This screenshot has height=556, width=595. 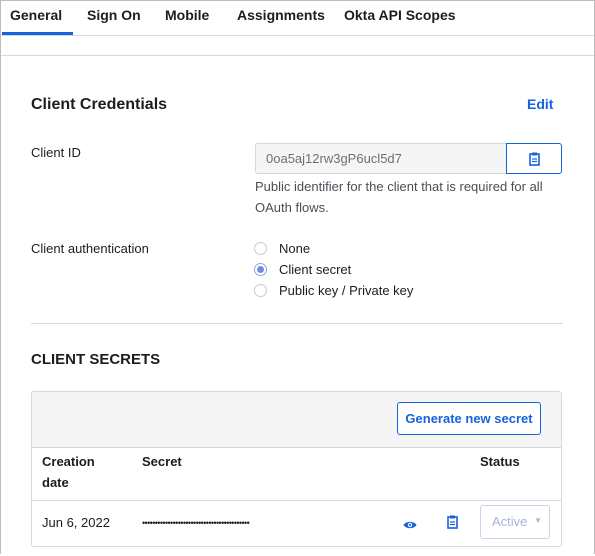 I want to click on generate-new-secret-button: Generate new secret, so click(x=469, y=418).